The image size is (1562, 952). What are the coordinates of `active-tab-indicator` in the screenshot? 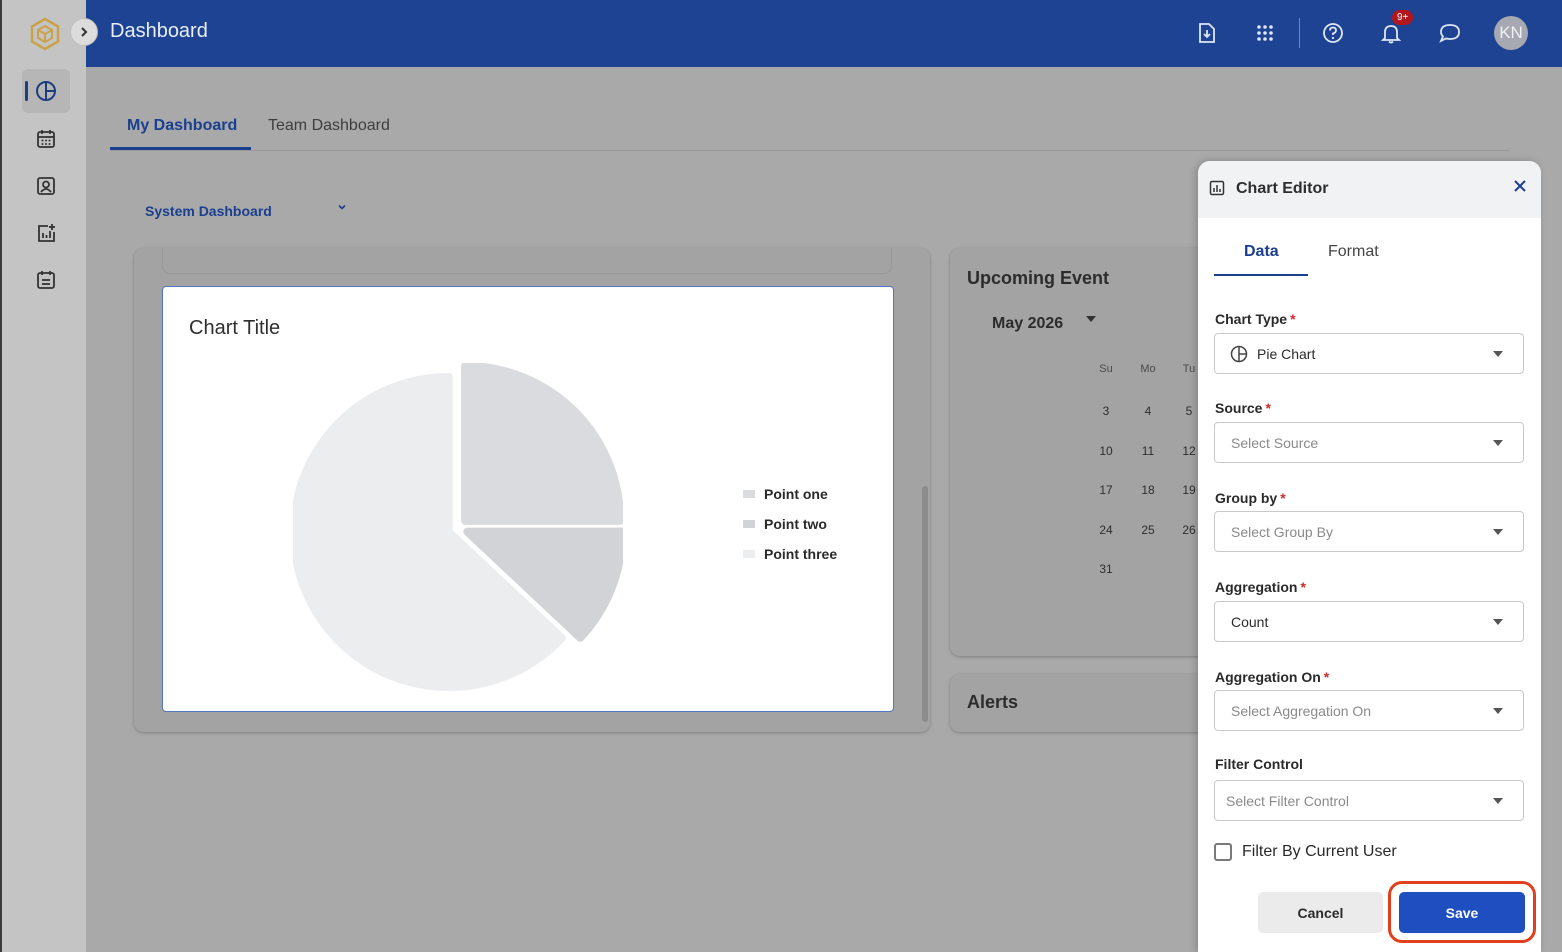 It's located at (180, 148).